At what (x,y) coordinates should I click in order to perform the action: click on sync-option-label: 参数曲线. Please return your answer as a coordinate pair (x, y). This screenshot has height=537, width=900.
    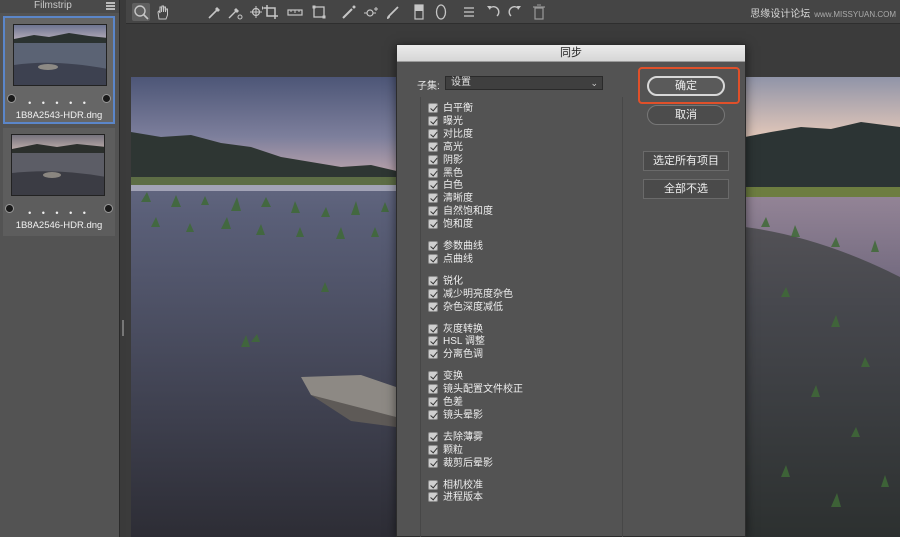
    Looking at the image, I should click on (463, 246).